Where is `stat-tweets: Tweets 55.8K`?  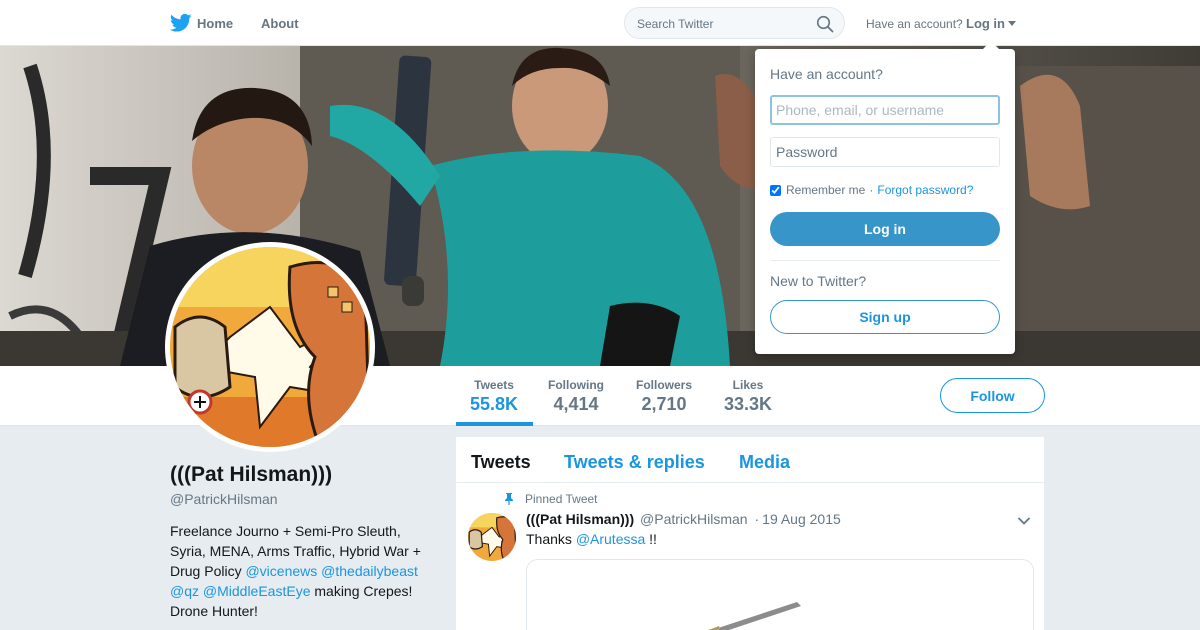 stat-tweets: Tweets 55.8K is located at coordinates (494, 396).